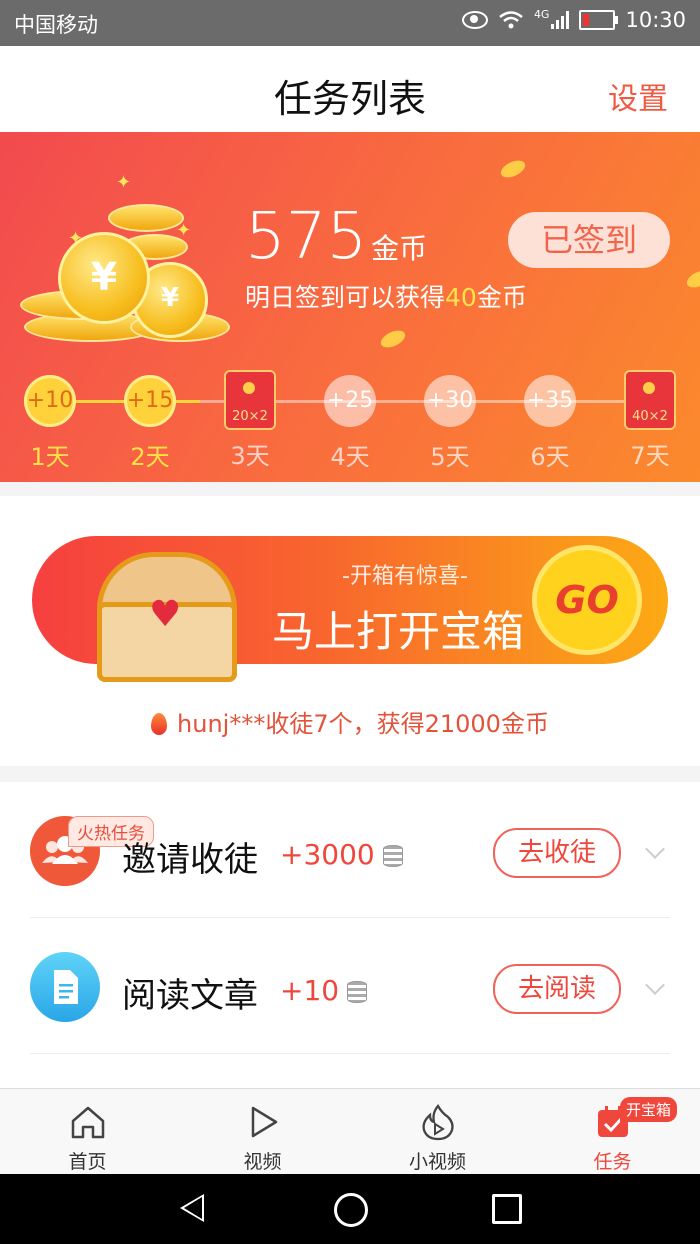 The height and width of the screenshot is (1244, 700). Describe the element at coordinates (50, 401) in the screenshot. I see `day-reward: +10` at that location.